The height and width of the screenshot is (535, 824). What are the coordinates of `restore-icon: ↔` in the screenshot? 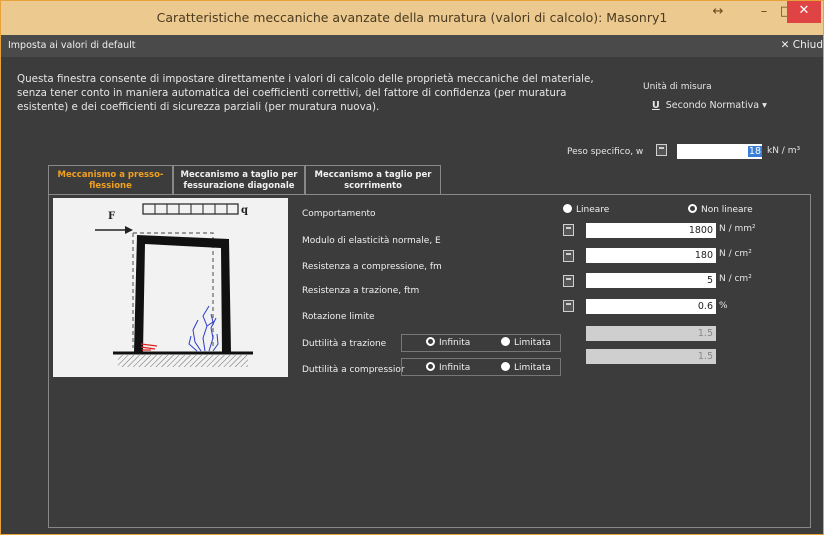 It's located at (718, 14).